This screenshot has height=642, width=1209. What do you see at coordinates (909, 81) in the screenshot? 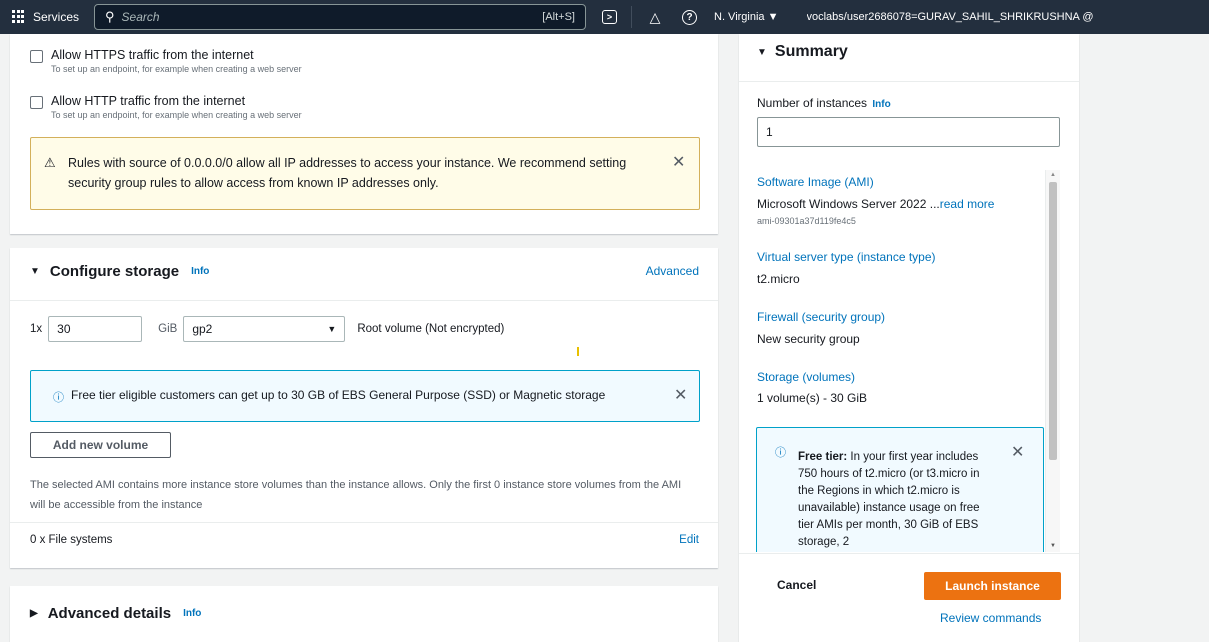
I see `summary-header-divider` at bounding box center [909, 81].